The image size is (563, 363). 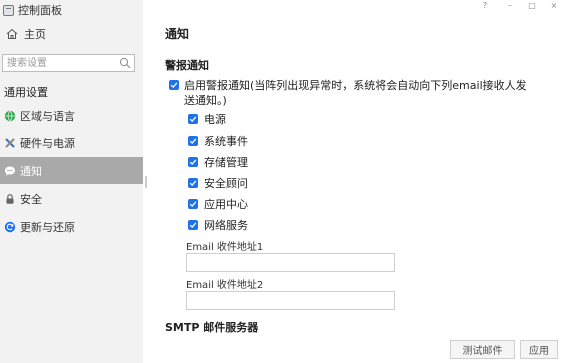 What do you see at coordinates (532, 6) in the screenshot?
I see `maximize-button: □` at bounding box center [532, 6].